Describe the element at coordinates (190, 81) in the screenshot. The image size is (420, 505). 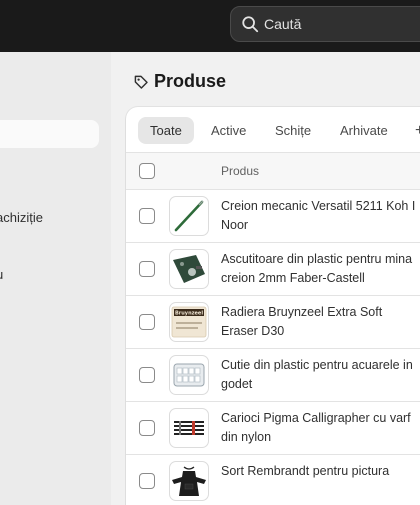
I see `page-title: Produse` at that location.